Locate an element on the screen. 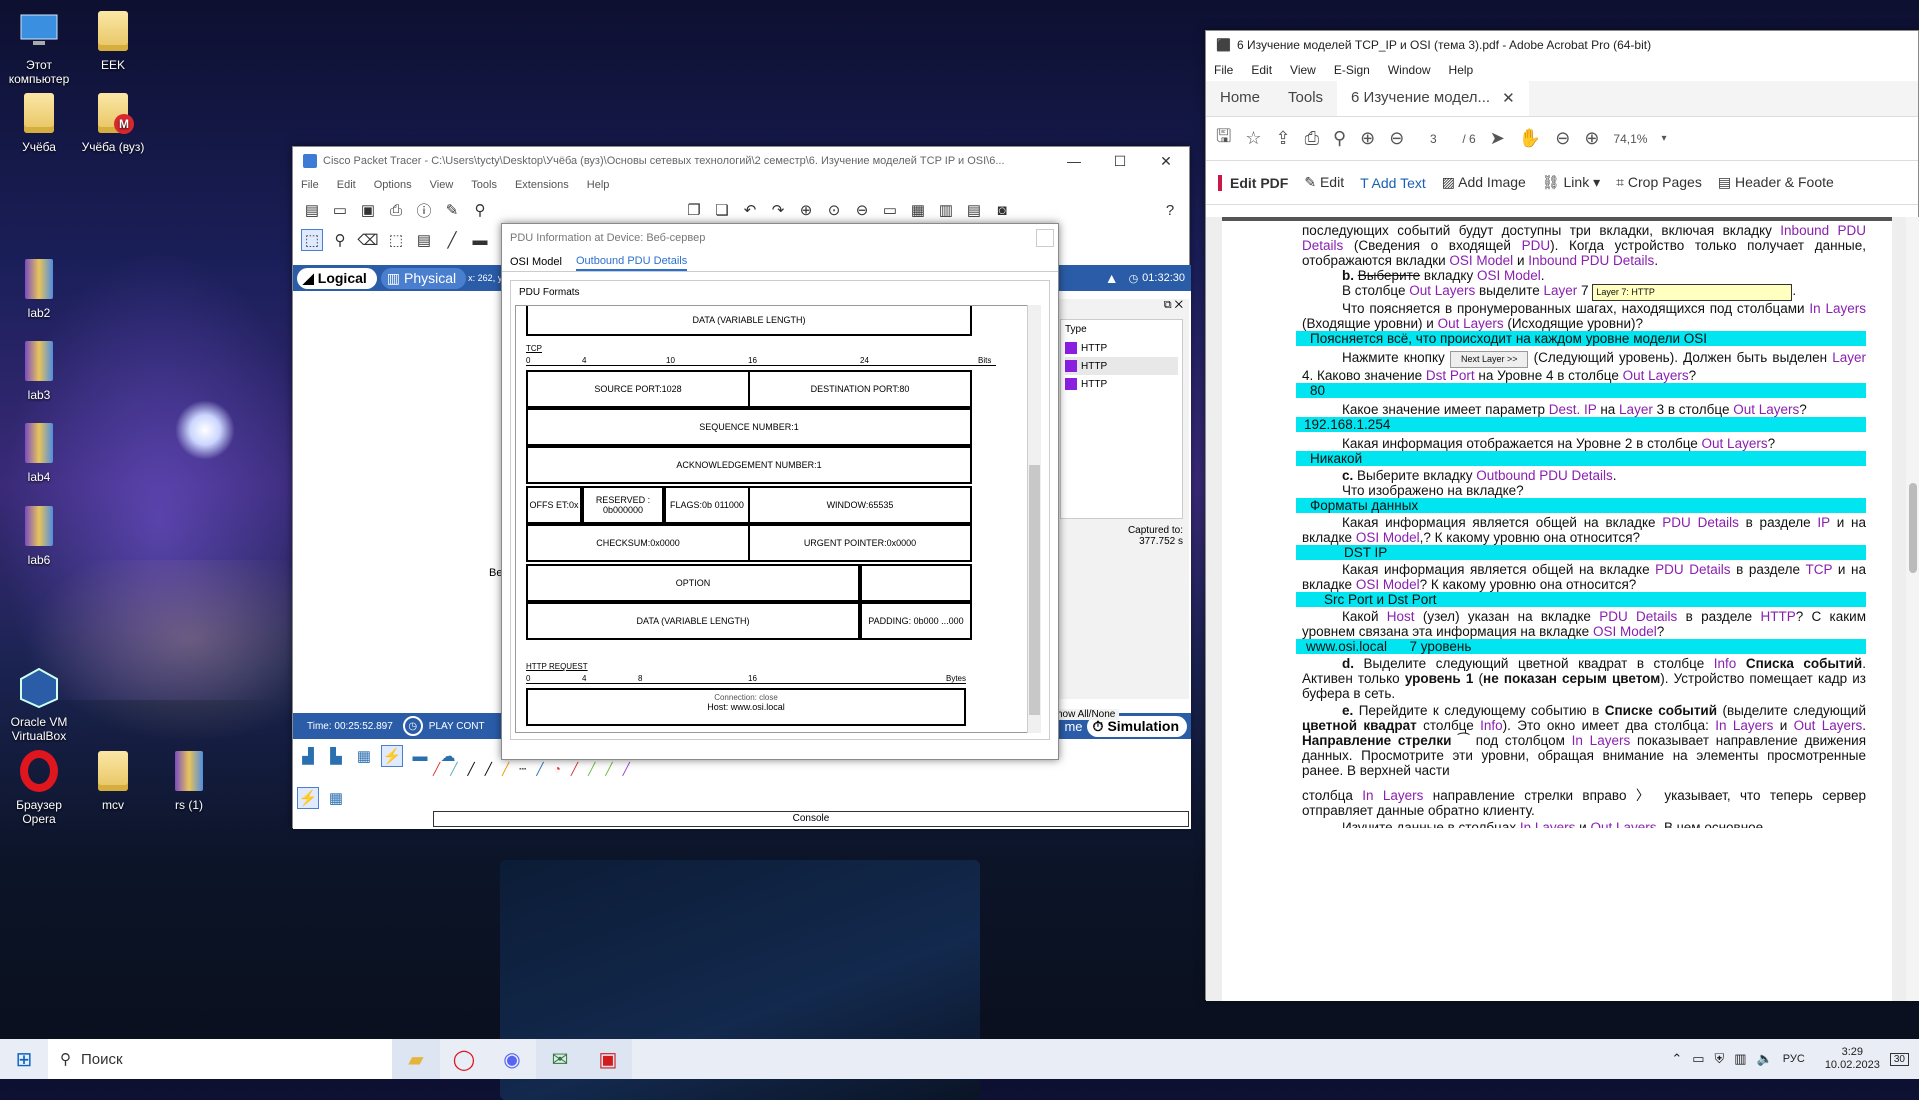 The height and width of the screenshot is (1100, 1919). page-number-input: 3 is located at coordinates (1433, 139).